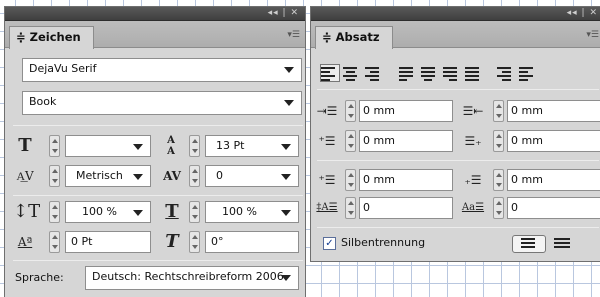 Image resolution: width=600 pixels, height=297 pixels. I want to click on absatz-tab-row: ≑ Absatz ▾☰, so click(455, 35).